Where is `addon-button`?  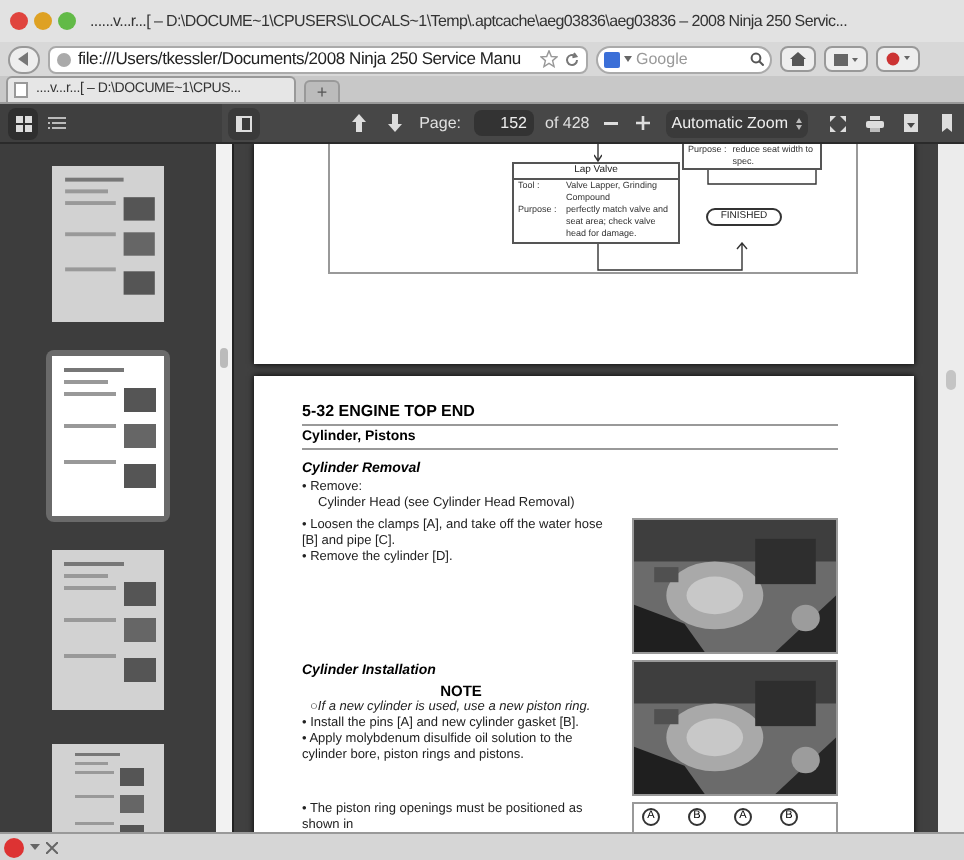 addon-button is located at coordinates (898, 59).